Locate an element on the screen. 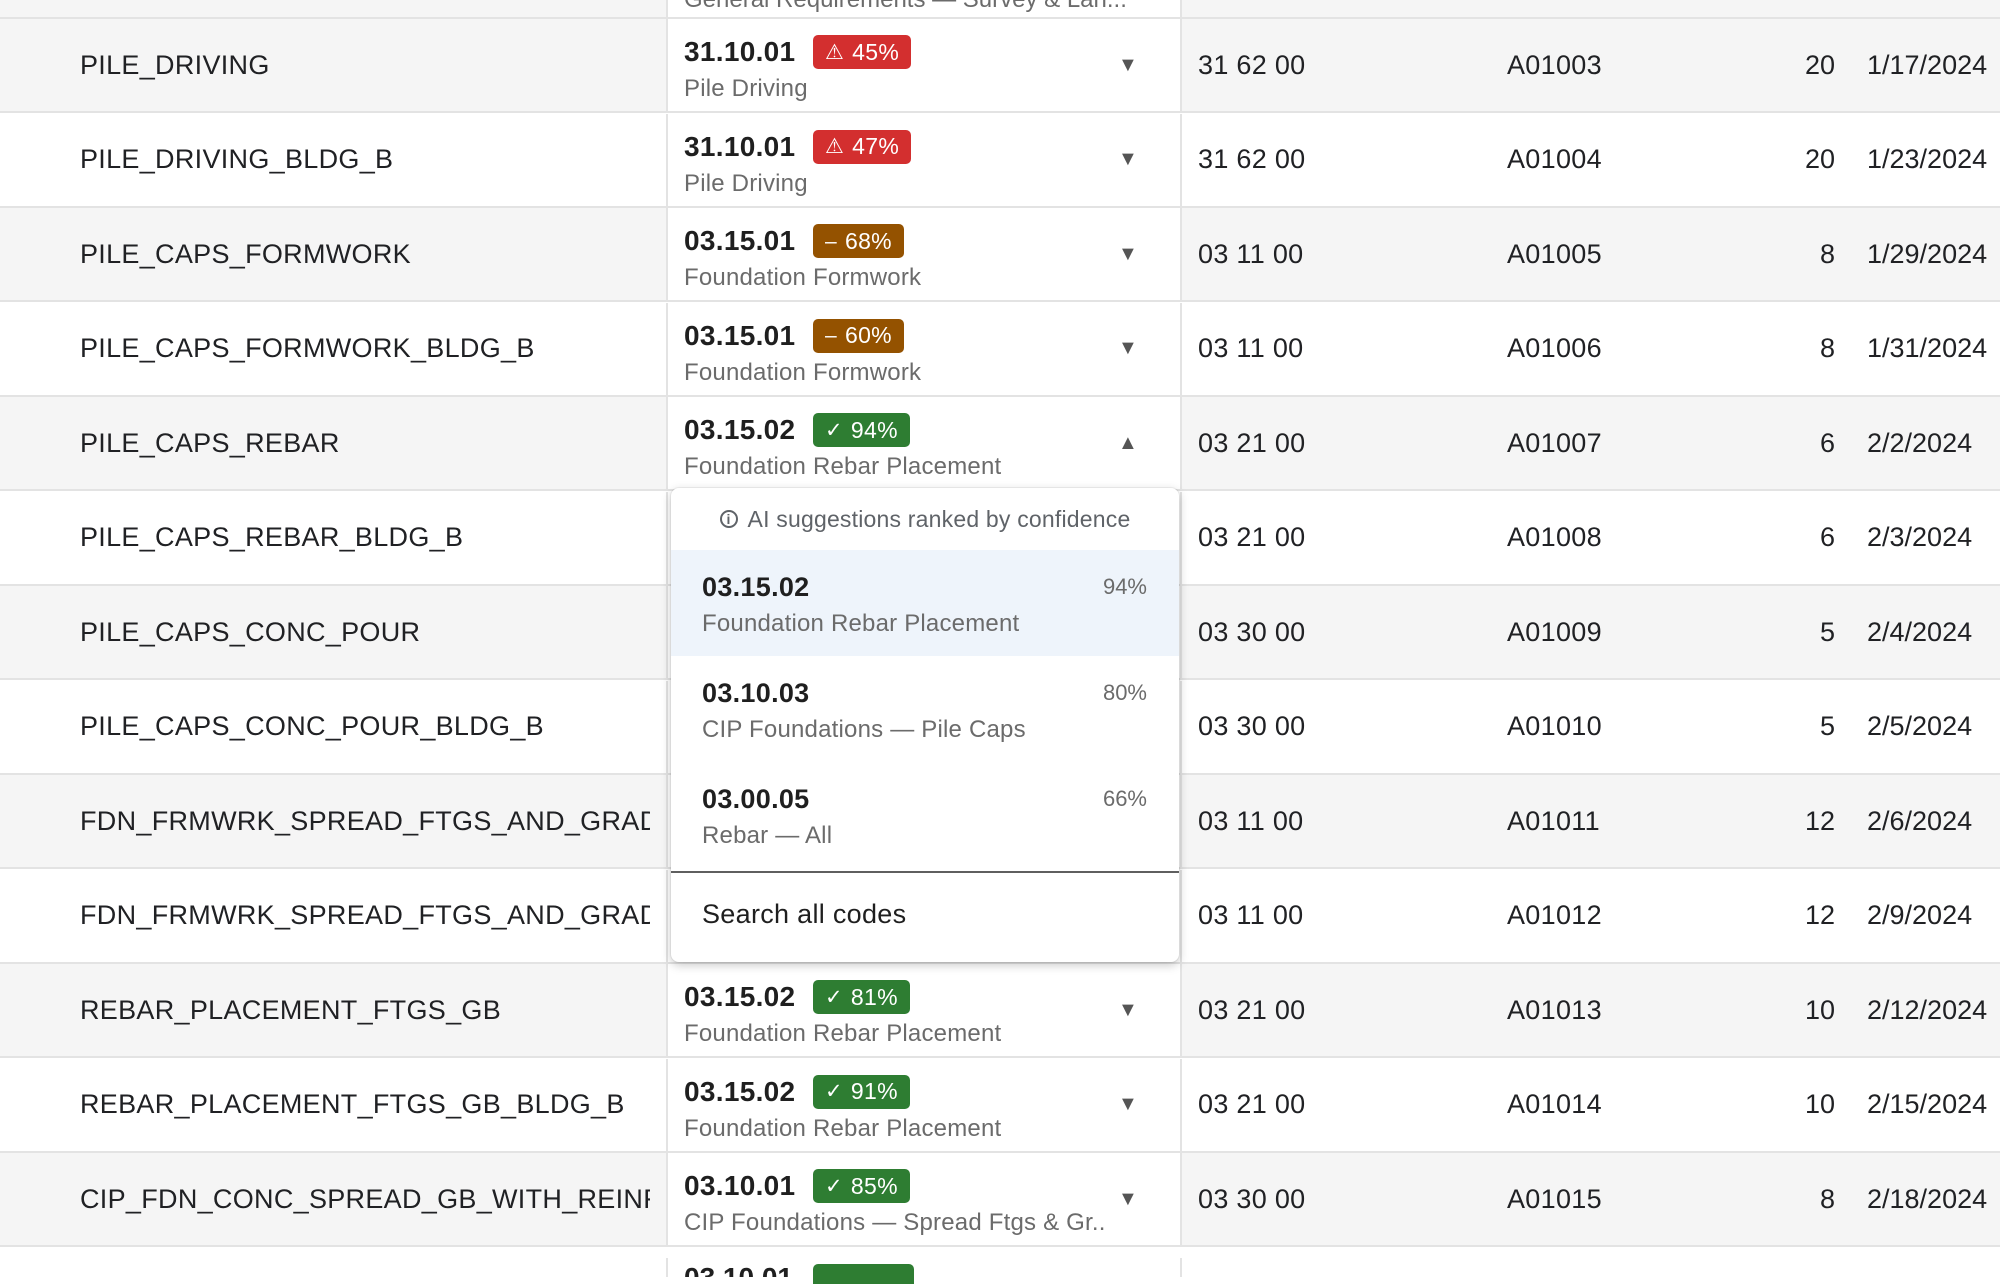 The image size is (2000, 1284). confidence-value: 85% is located at coordinates (874, 1185).